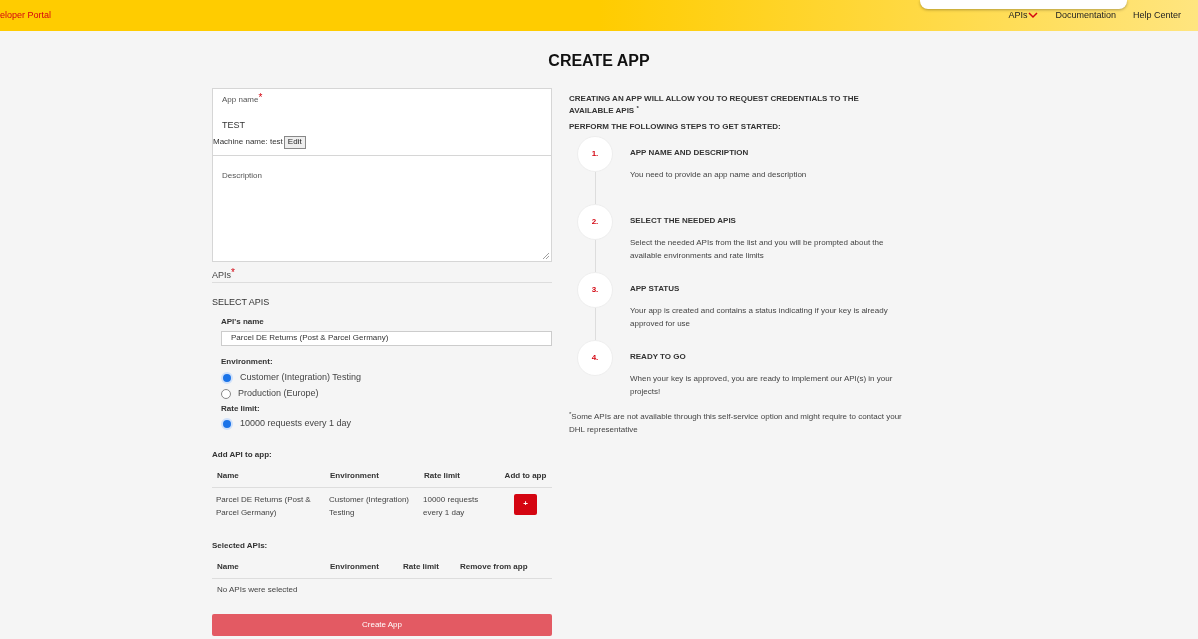 Image resolution: width=1198 pixels, height=639 pixels. Describe the element at coordinates (26, 15) in the screenshot. I see `portal-title: eloper Portal` at that location.